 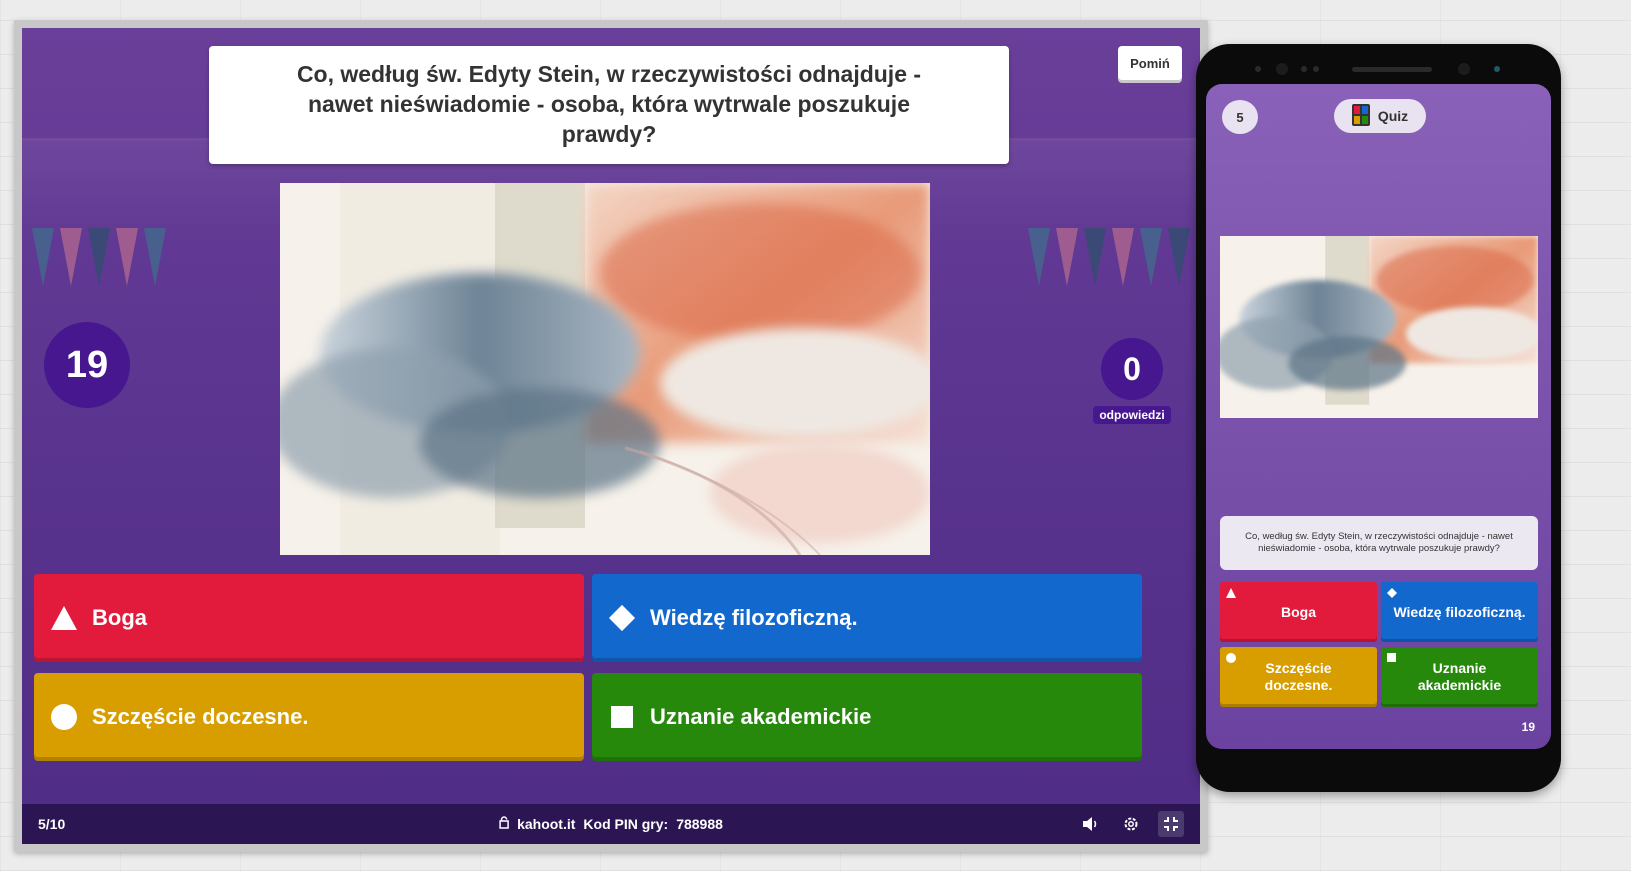 What do you see at coordinates (1132, 415) in the screenshot?
I see `answers-count-label: odpowiedzi` at bounding box center [1132, 415].